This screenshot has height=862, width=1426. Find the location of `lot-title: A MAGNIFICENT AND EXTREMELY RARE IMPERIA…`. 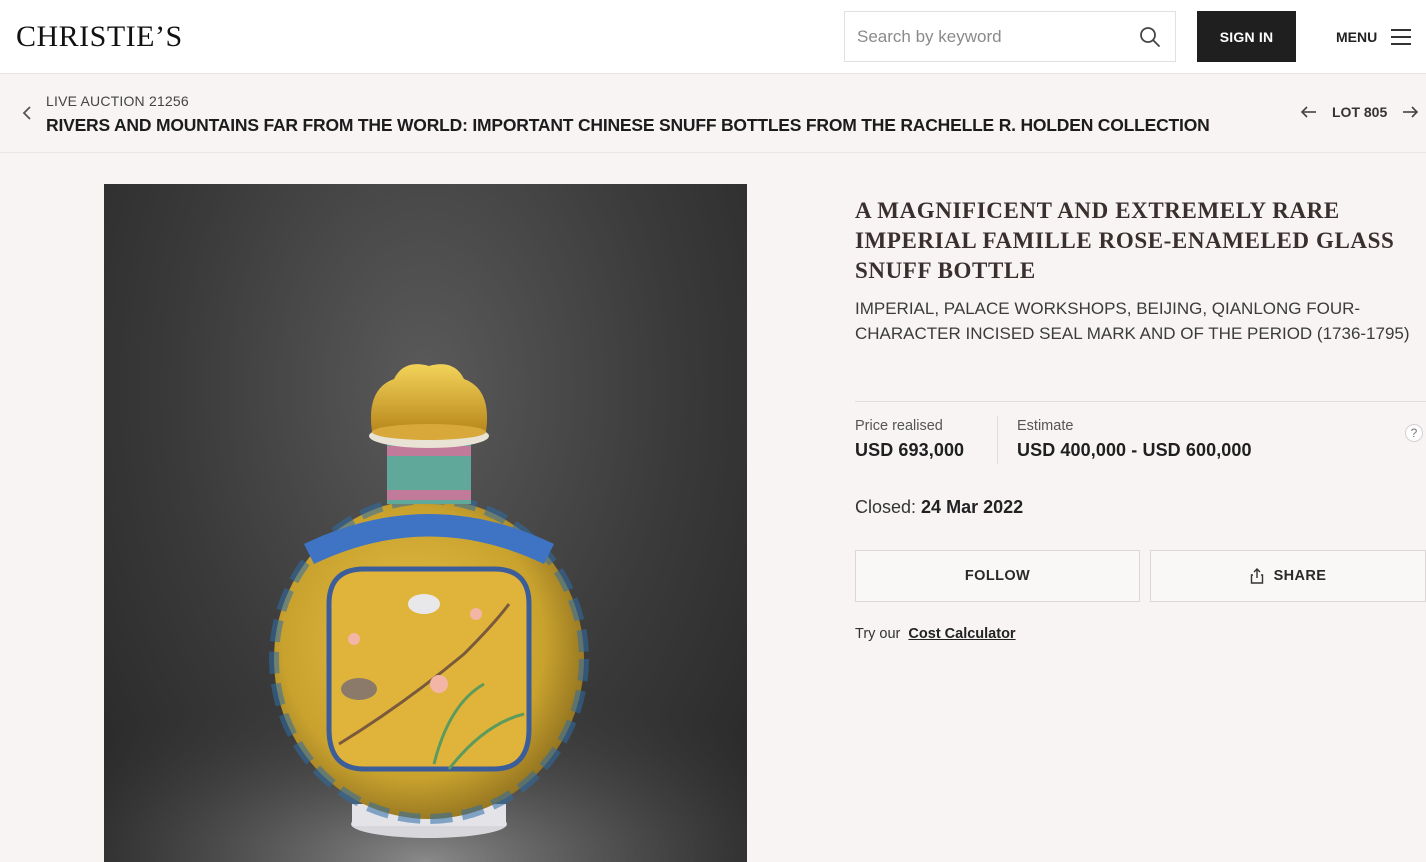

lot-title: A MAGNIFICENT AND EXTREMELY RARE IMPERIA… is located at coordinates (1125, 240).